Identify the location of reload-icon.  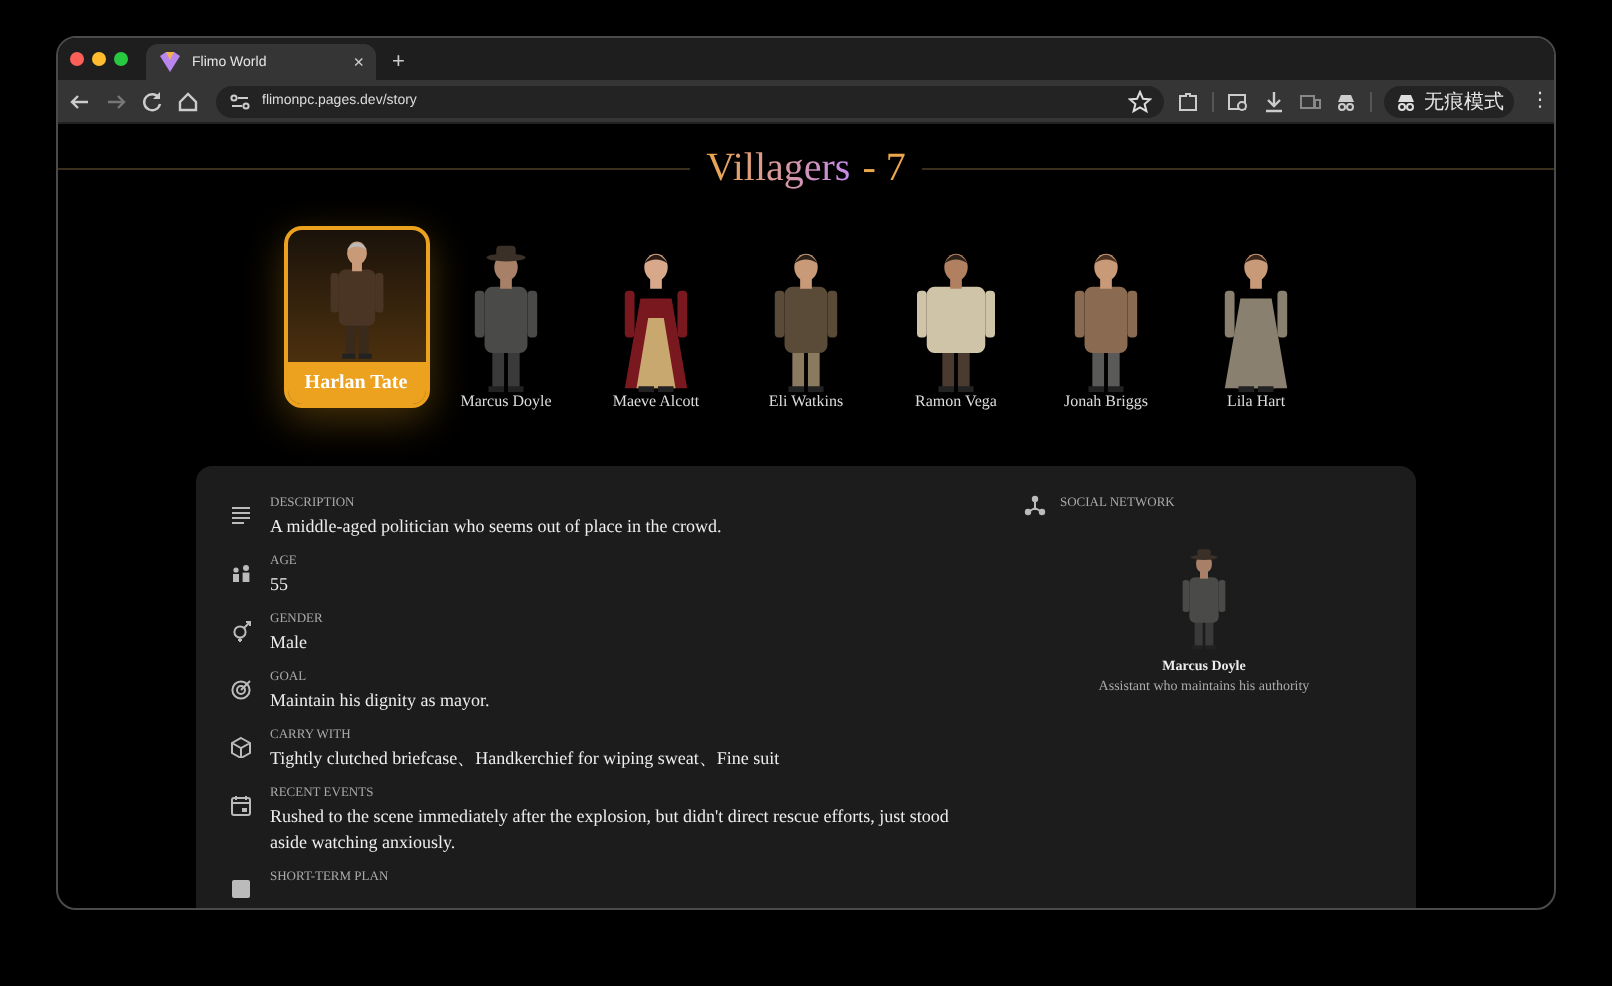
(152, 101).